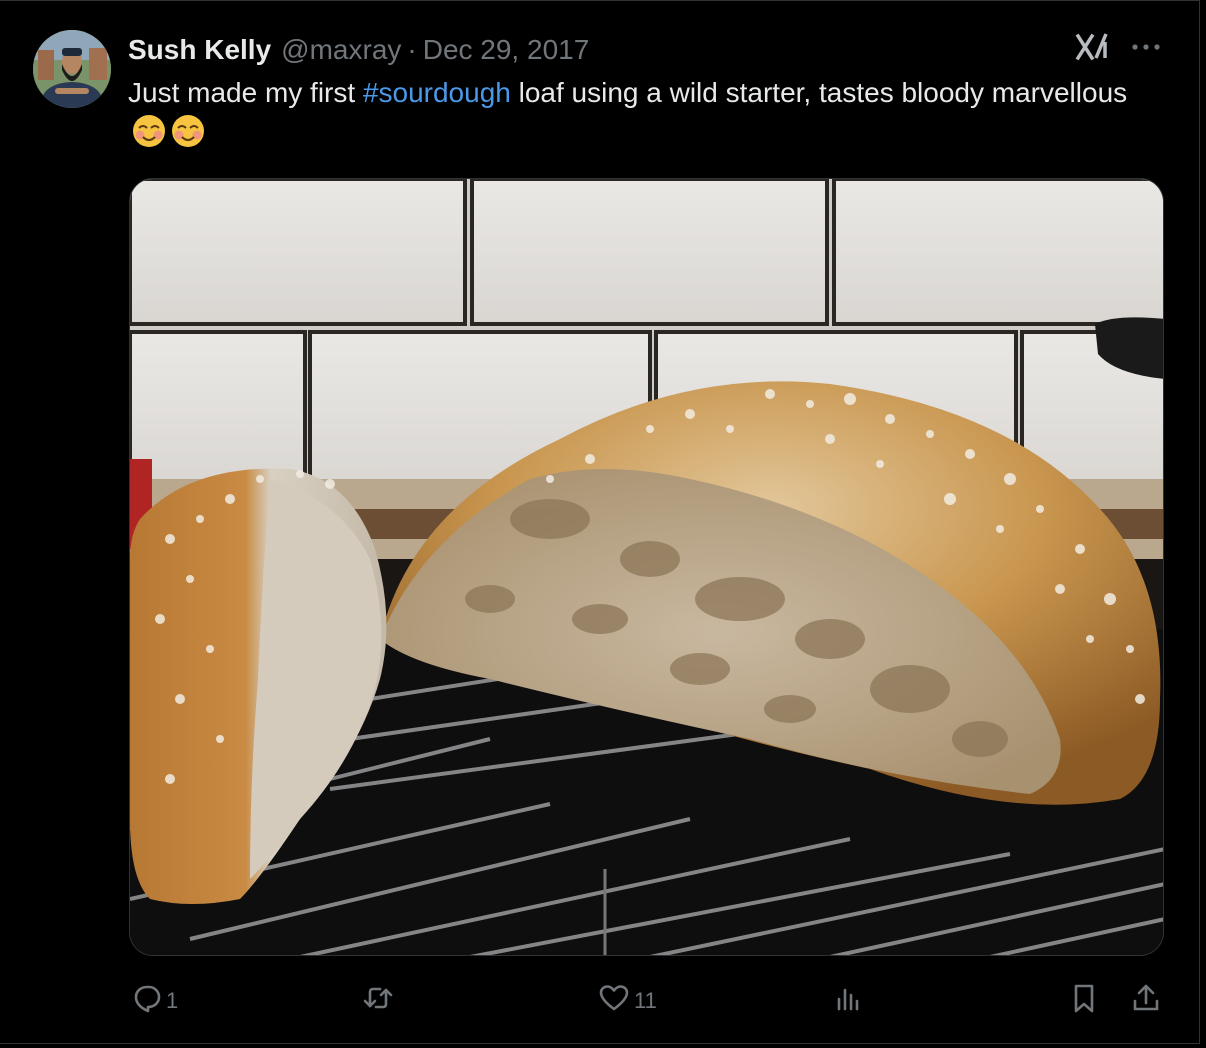 The image size is (1206, 1048). What do you see at coordinates (437, 92) in the screenshot?
I see `hashtag-link: #sourdough` at bounding box center [437, 92].